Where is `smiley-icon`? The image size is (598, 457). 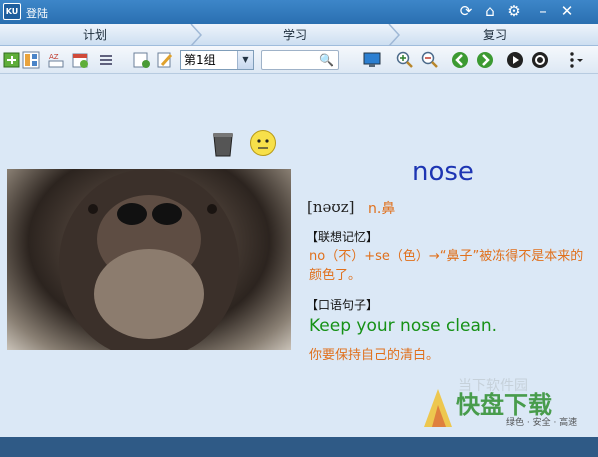
smiley-icon is located at coordinates (263, 145).